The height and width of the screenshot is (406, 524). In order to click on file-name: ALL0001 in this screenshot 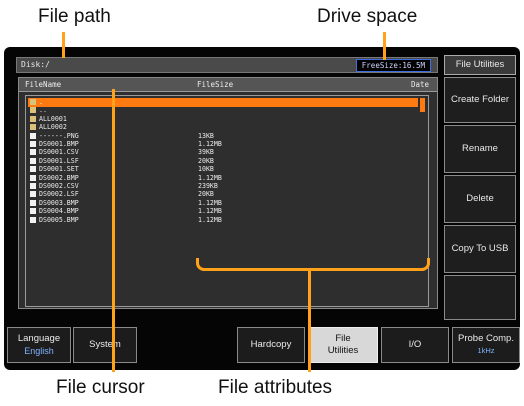, I will do `click(53, 118)`.